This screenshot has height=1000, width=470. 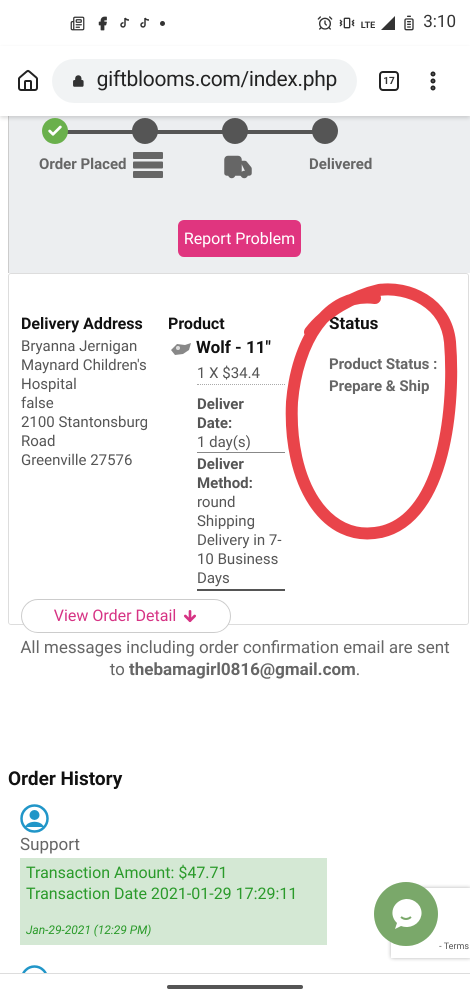 What do you see at coordinates (216, 80) in the screenshot?
I see `url-text: giftblooms.com/index.php` at bounding box center [216, 80].